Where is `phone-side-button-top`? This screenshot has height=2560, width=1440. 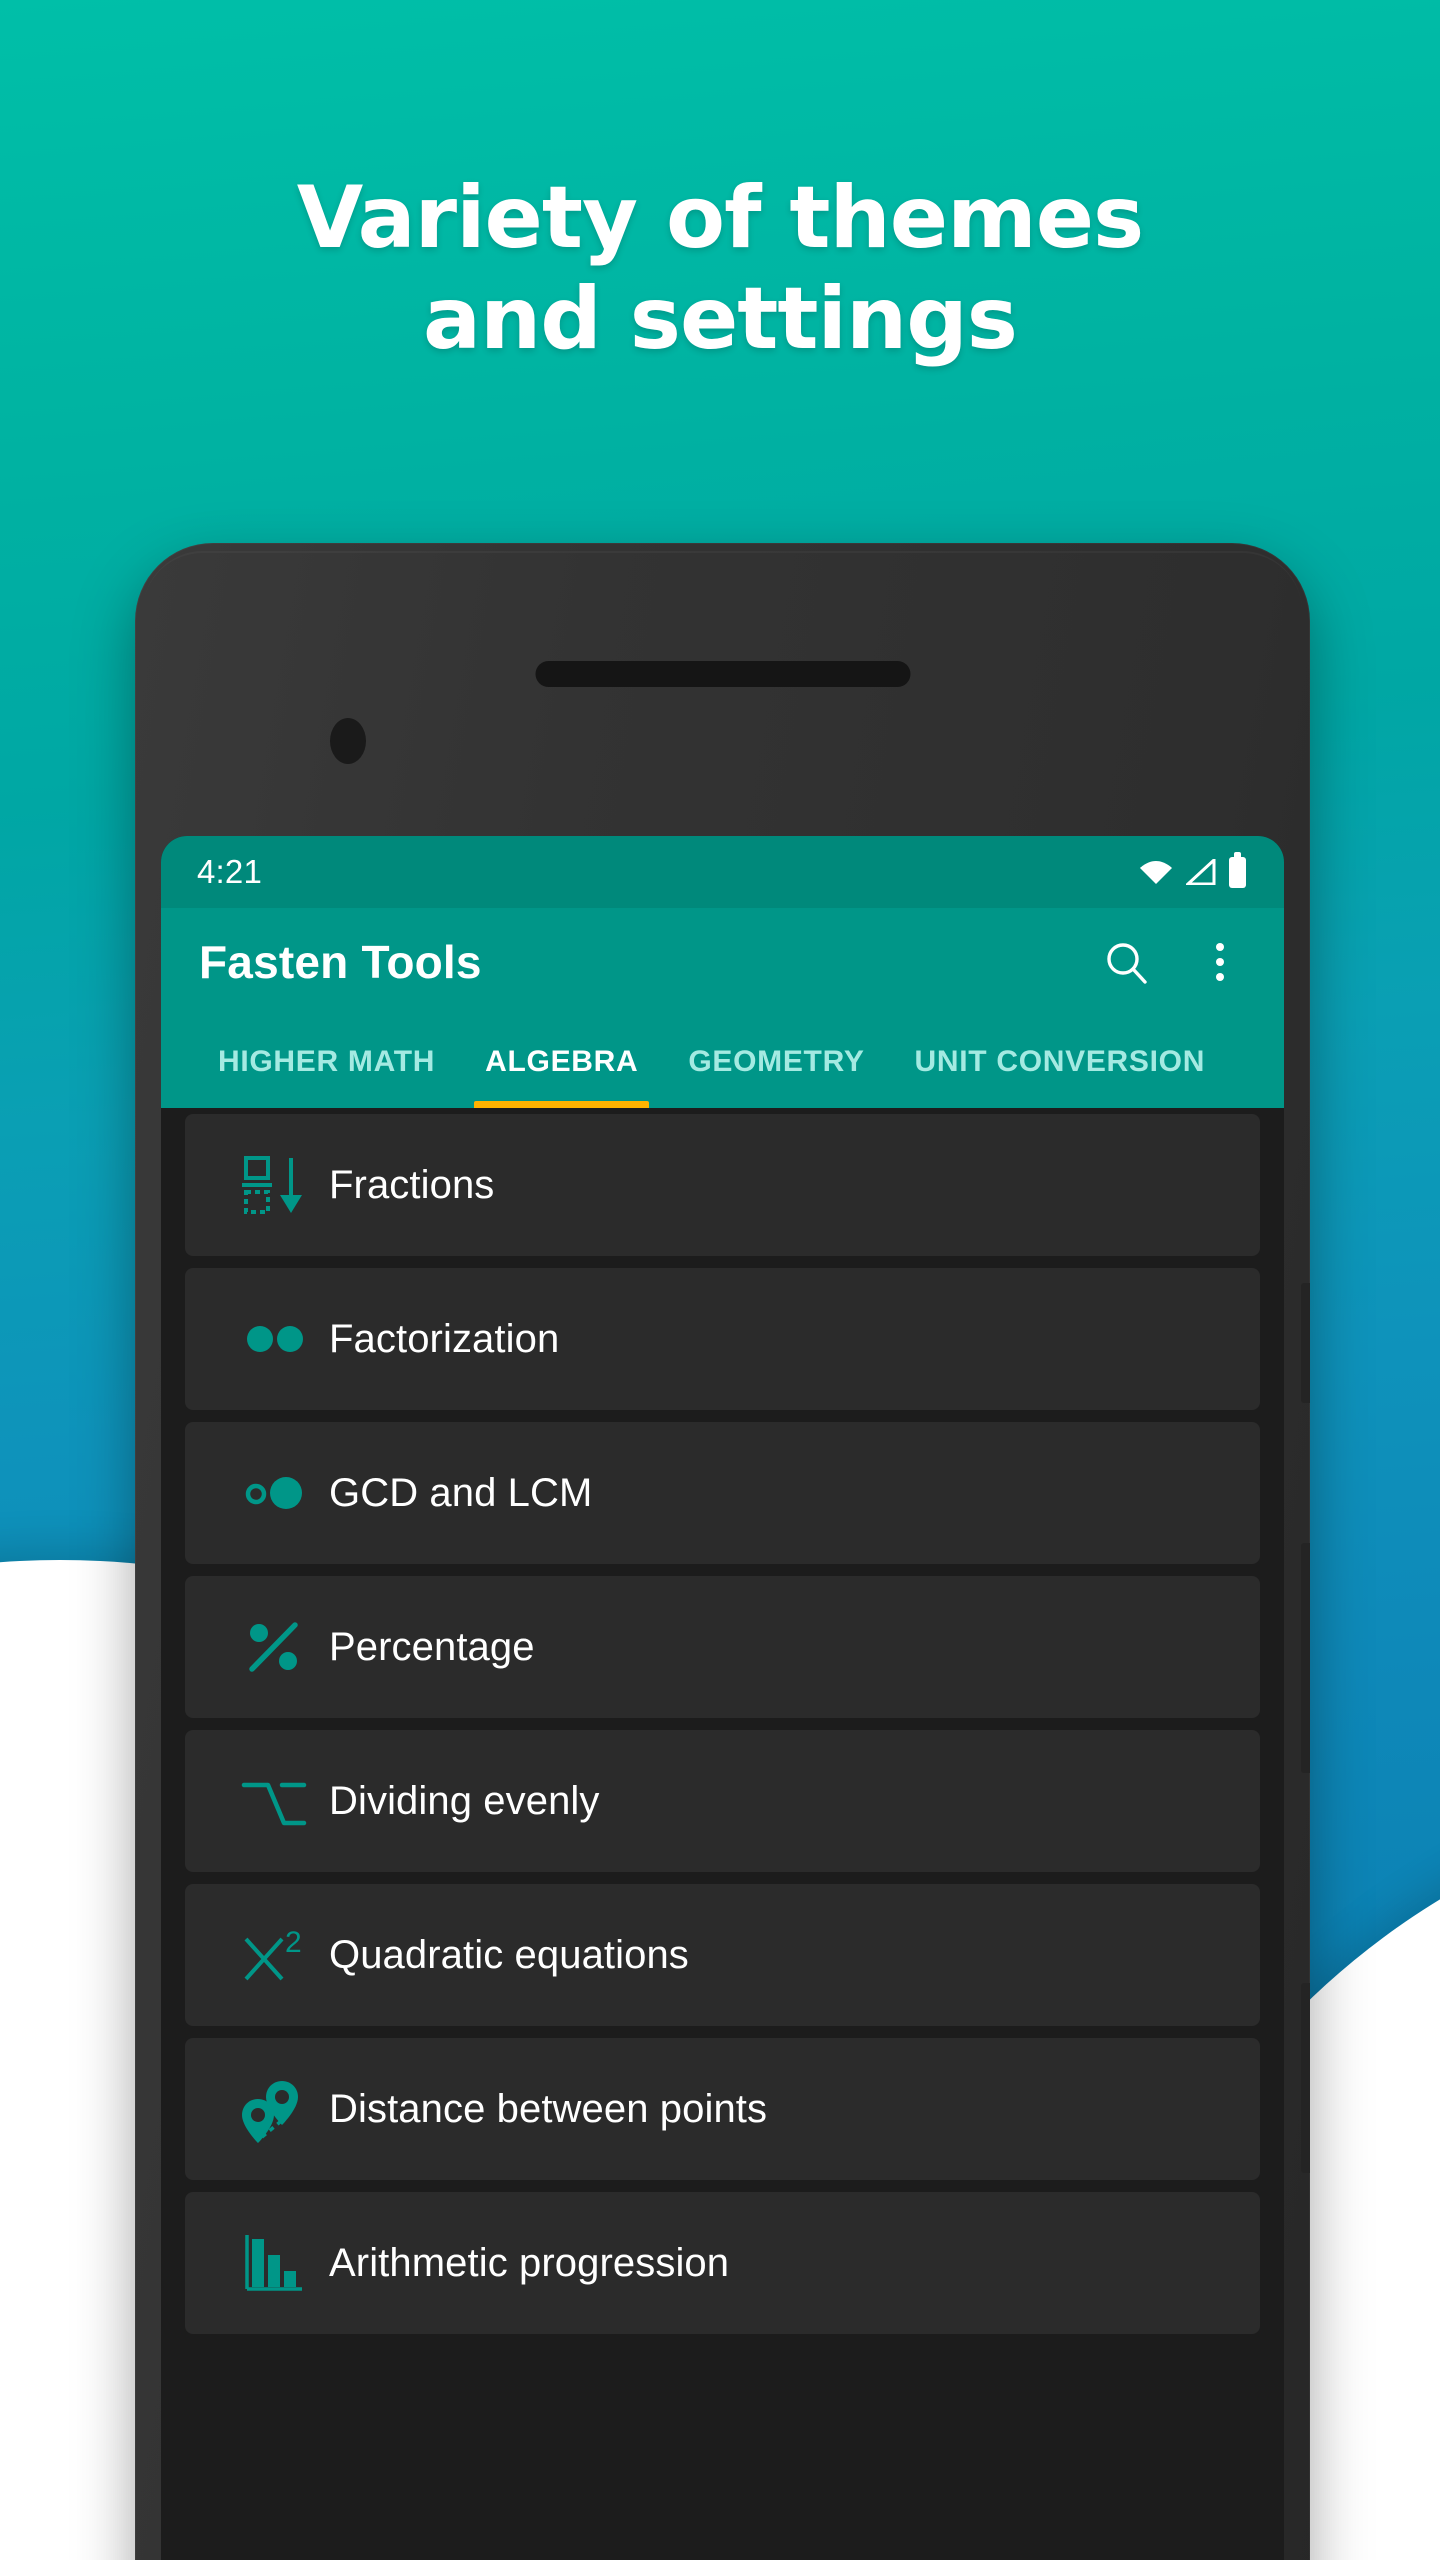
phone-side-button-top is located at coordinates (1305, 1343).